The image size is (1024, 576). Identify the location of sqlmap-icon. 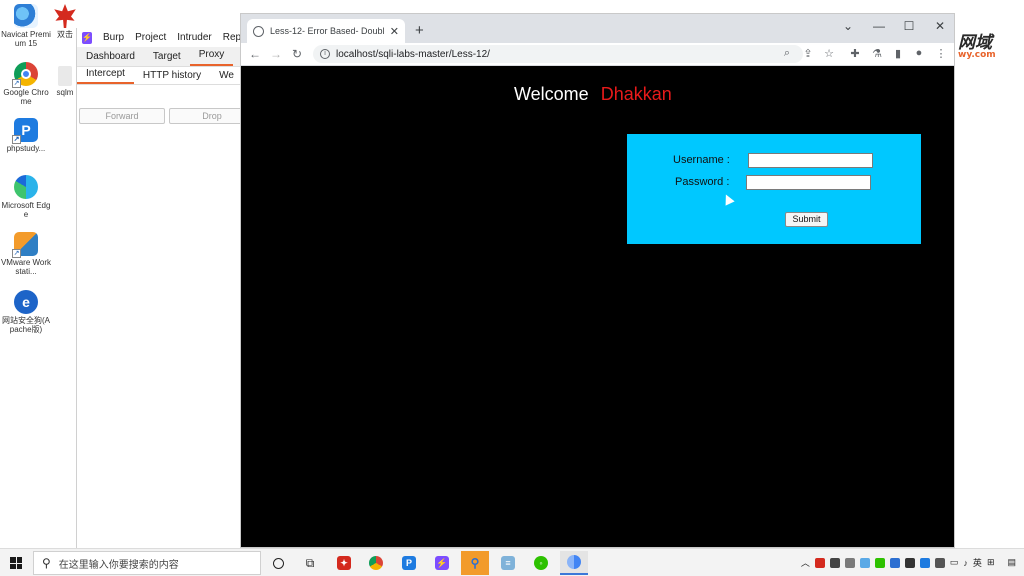
(65, 76).